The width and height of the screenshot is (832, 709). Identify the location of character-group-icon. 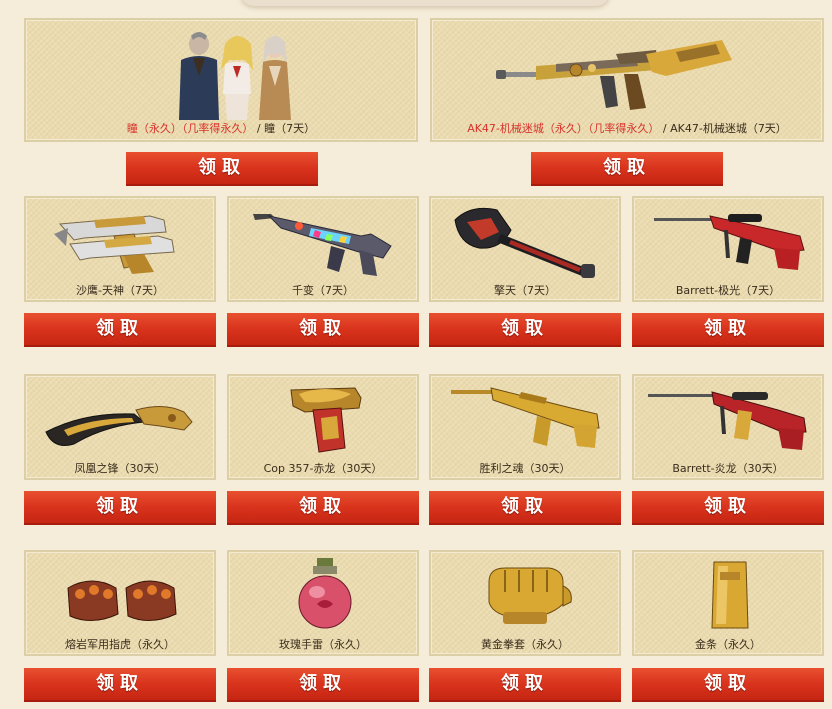
(235, 76).